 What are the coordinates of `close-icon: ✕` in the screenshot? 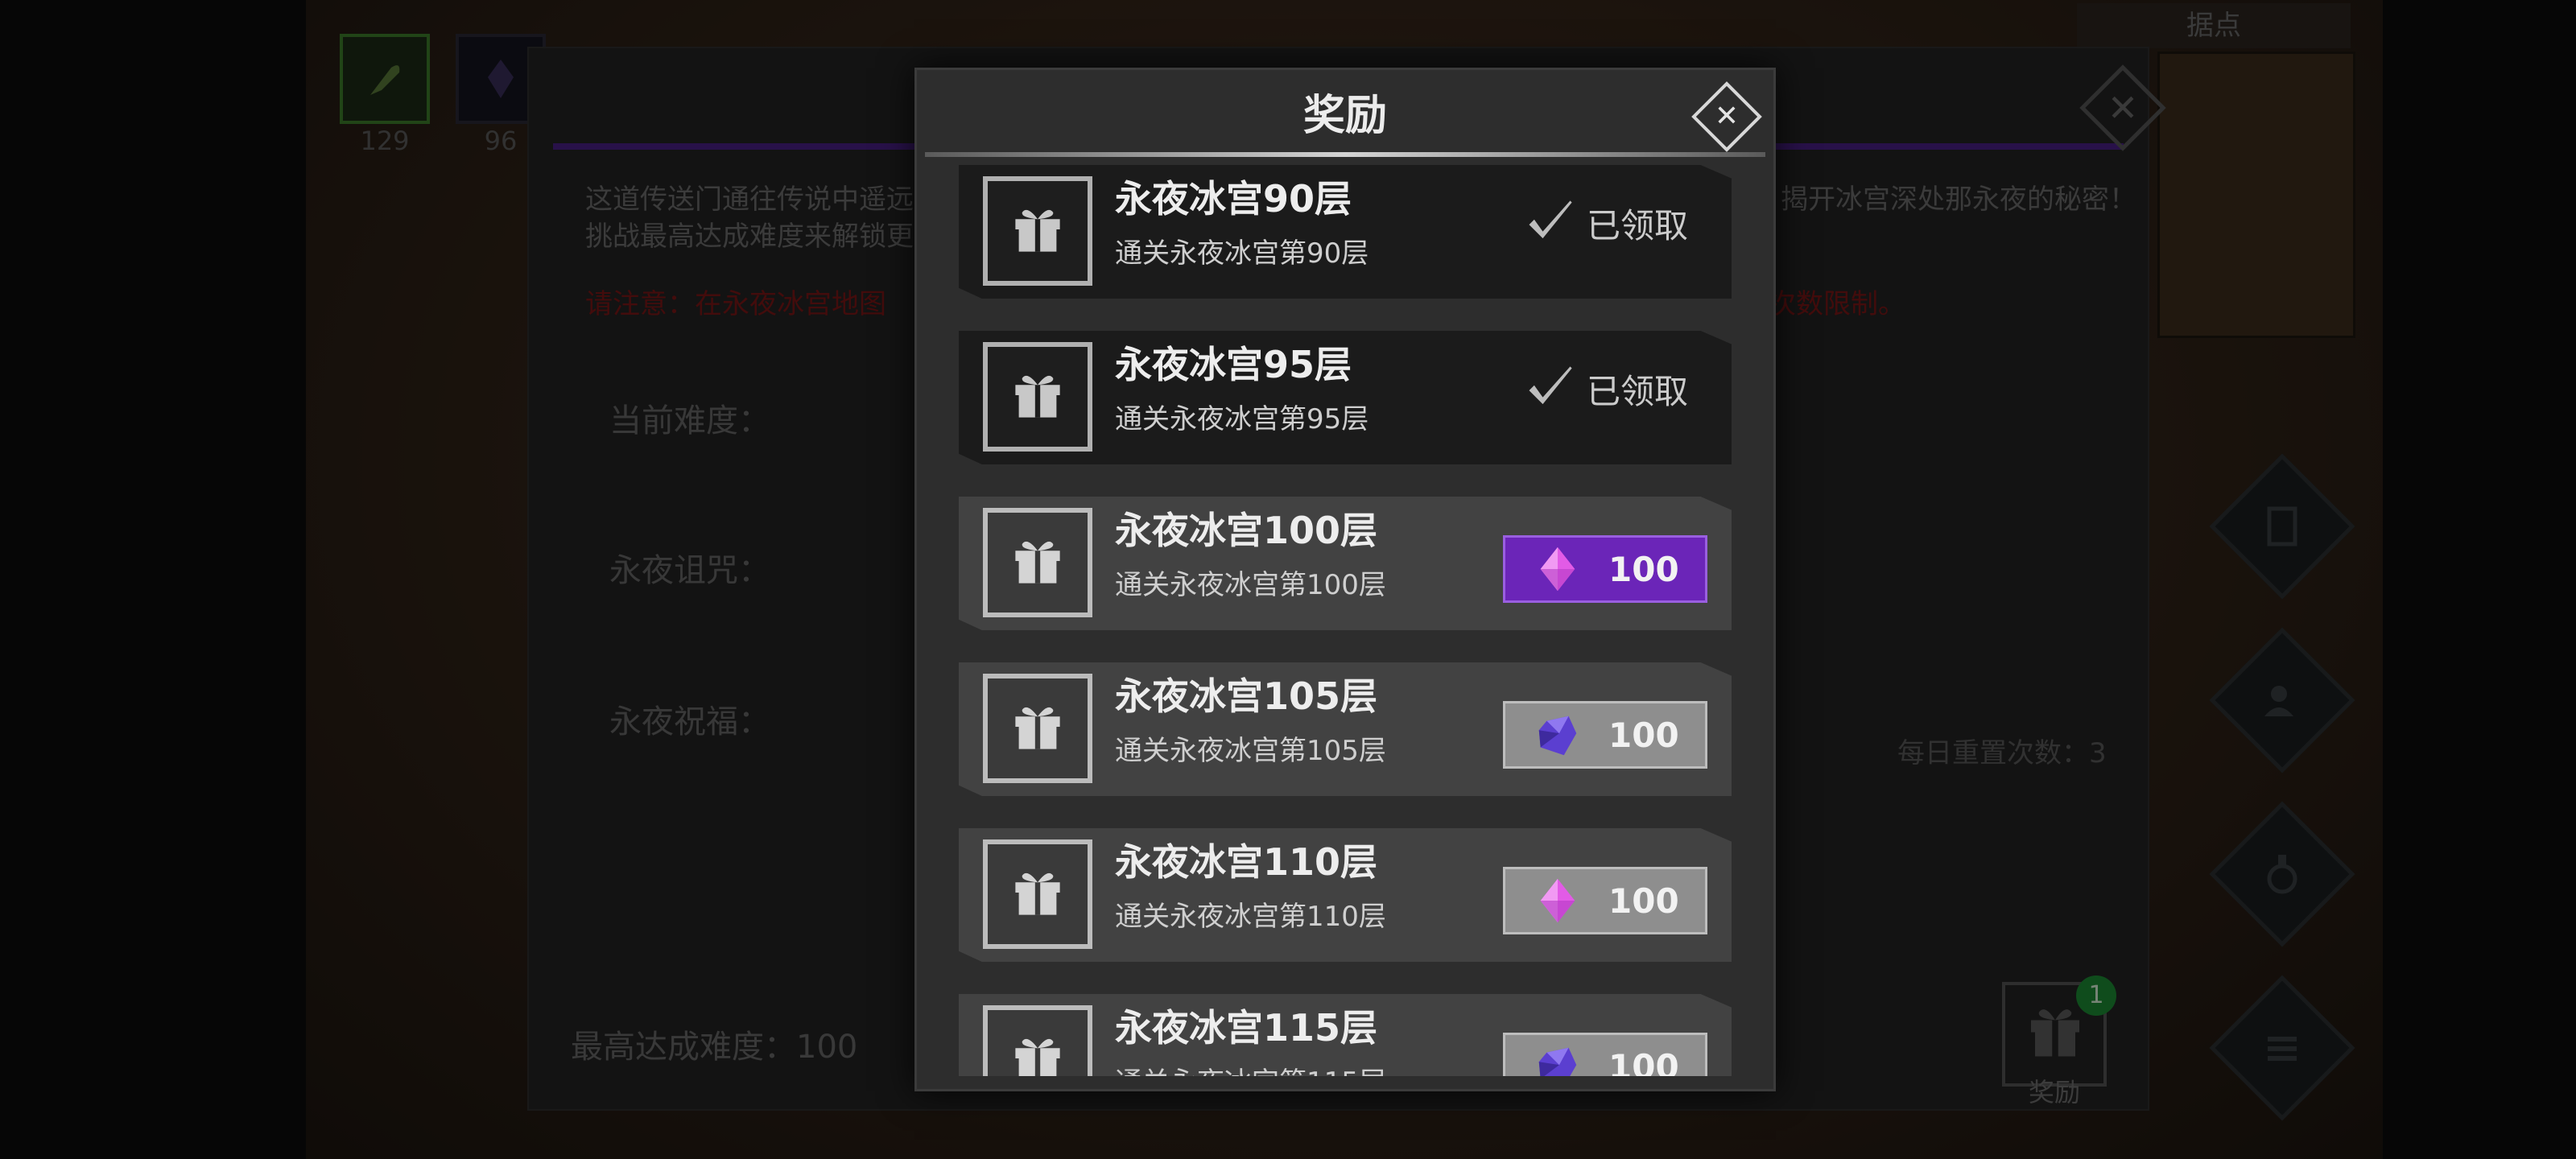 It's located at (1727, 116).